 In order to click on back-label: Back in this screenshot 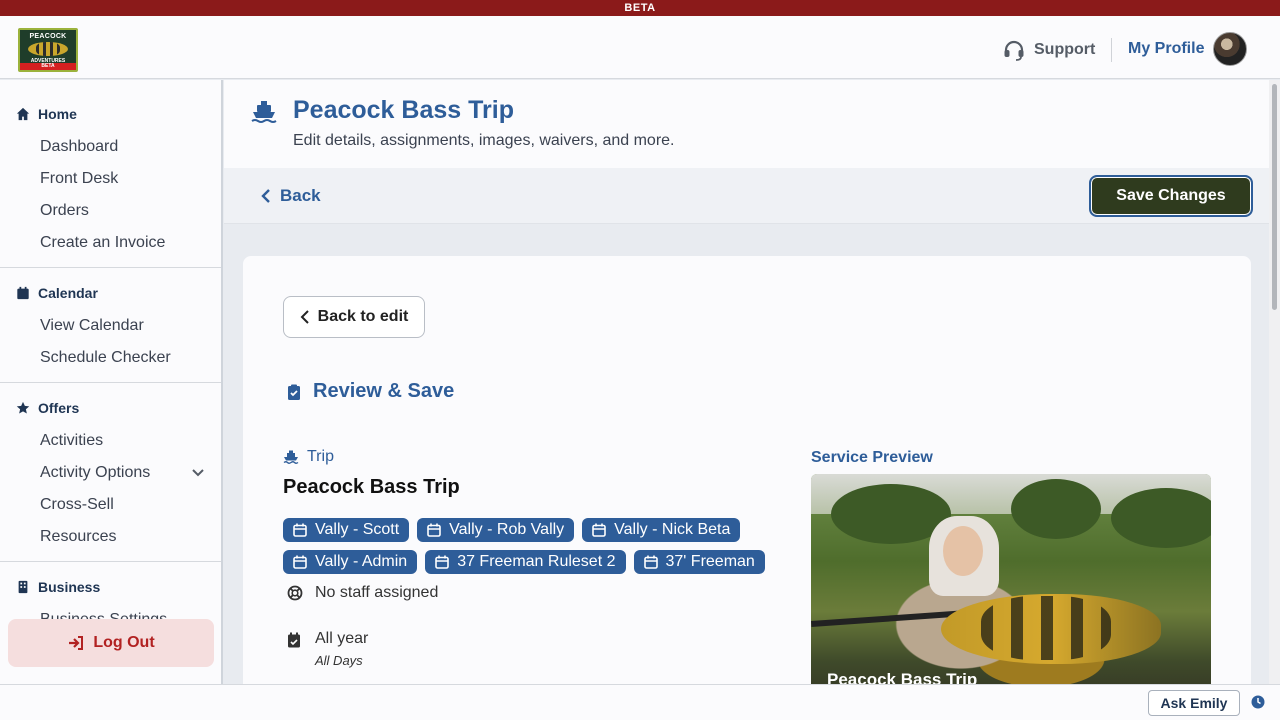, I will do `click(300, 195)`.